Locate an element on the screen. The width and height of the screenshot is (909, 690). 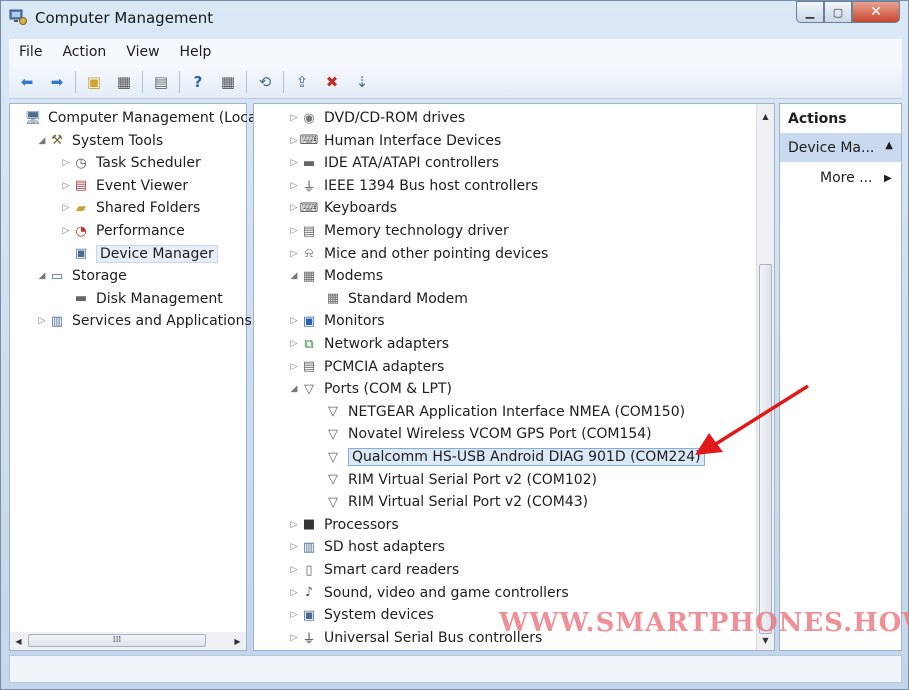
tree-item: ▽ Novatel Wireless VCOM GPS Port (COM154) is located at coordinates (482, 434).